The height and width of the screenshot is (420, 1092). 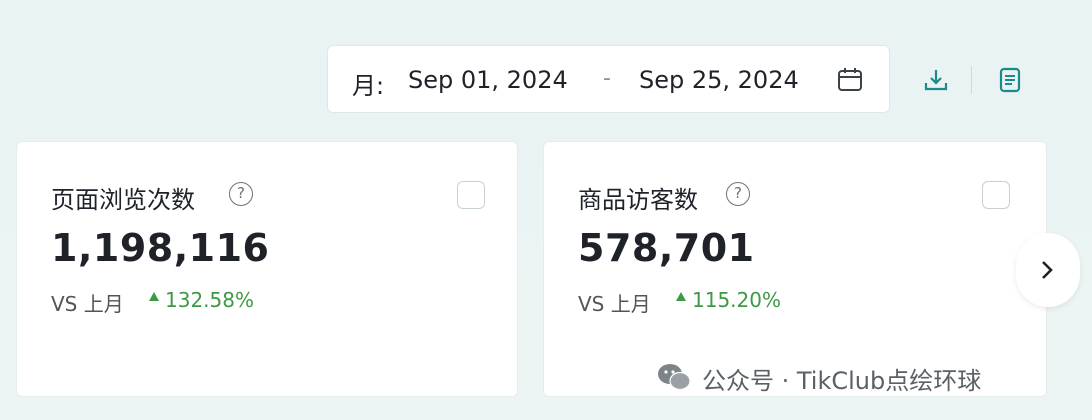 I want to click on metric-value: 578,701, so click(x=666, y=248).